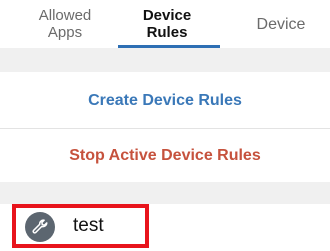  Describe the element at coordinates (167, 32) in the screenshot. I see `tab-device-rules-line2: Rules` at that location.